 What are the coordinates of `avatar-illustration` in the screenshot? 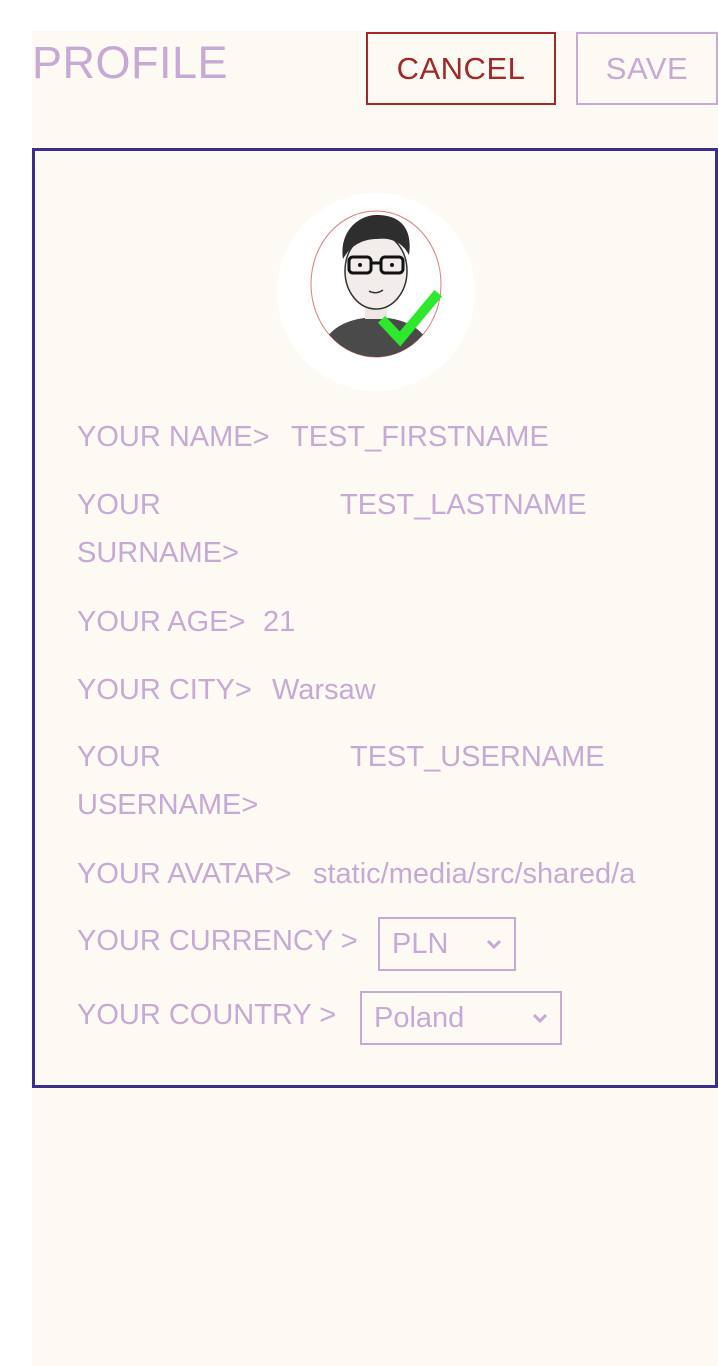 It's located at (376, 284).